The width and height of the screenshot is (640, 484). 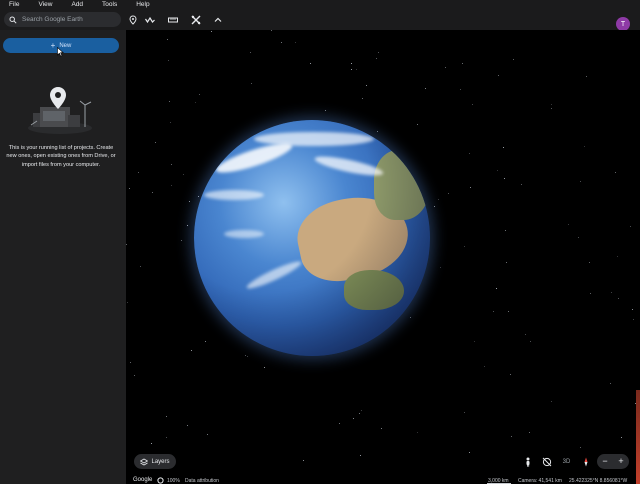 I want to click on mouse-cursor-icon, so click(x=60, y=52).